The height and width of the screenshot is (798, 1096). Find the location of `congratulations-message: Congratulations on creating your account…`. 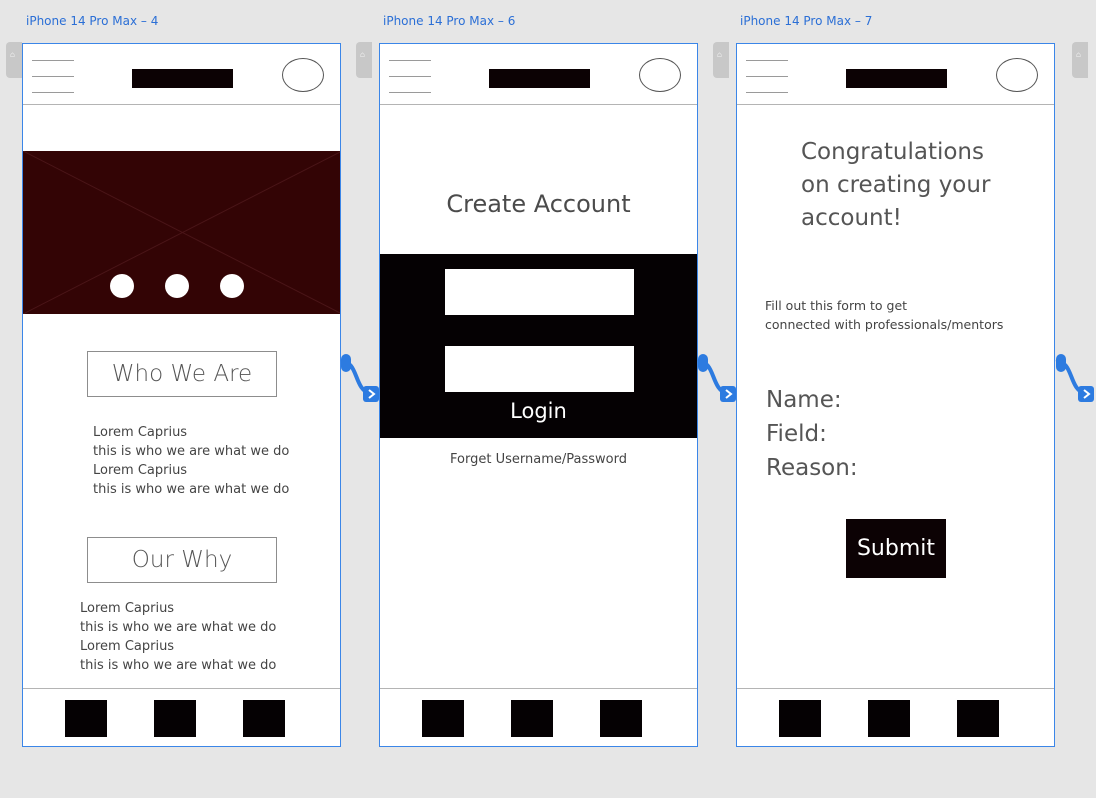

congratulations-message: Congratulations on creating your account… is located at coordinates (896, 185).